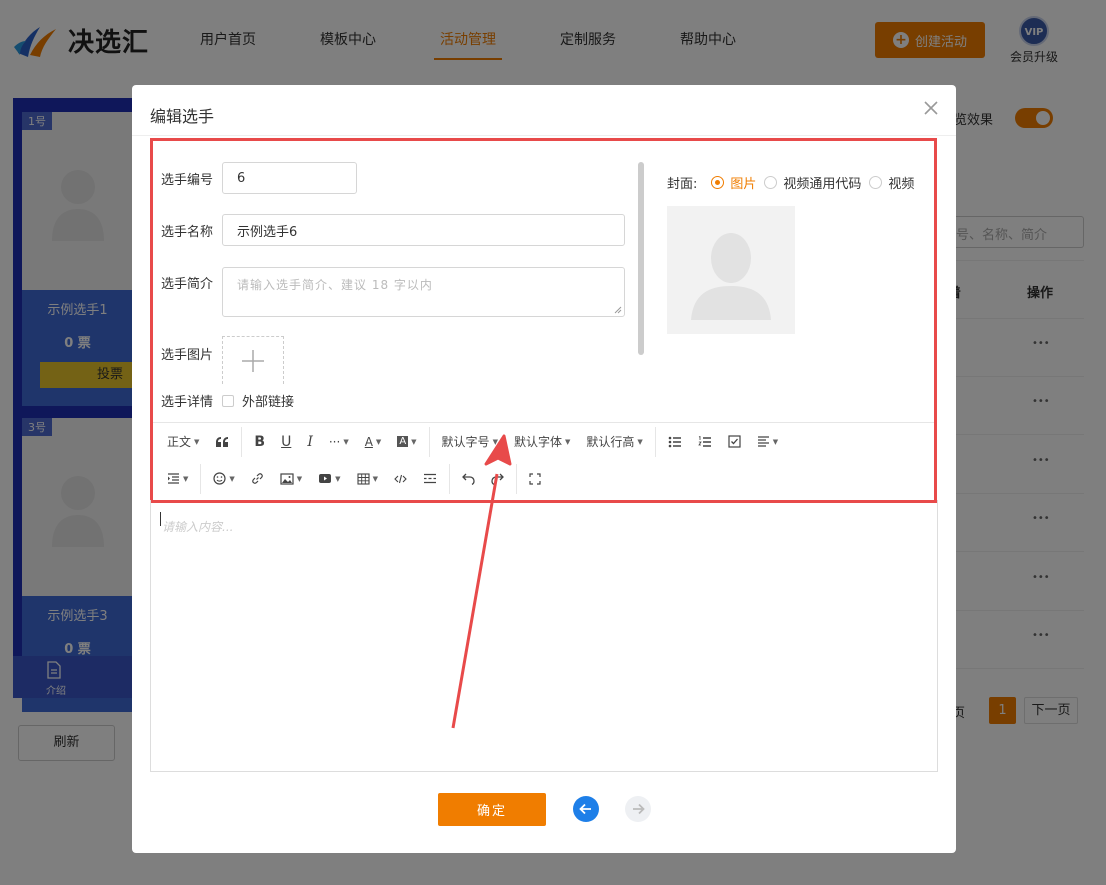 The width and height of the screenshot is (1106, 885). Describe the element at coordinates (182, 116) in the screenshot. I see `modal-title: 编辑选手` at that location.